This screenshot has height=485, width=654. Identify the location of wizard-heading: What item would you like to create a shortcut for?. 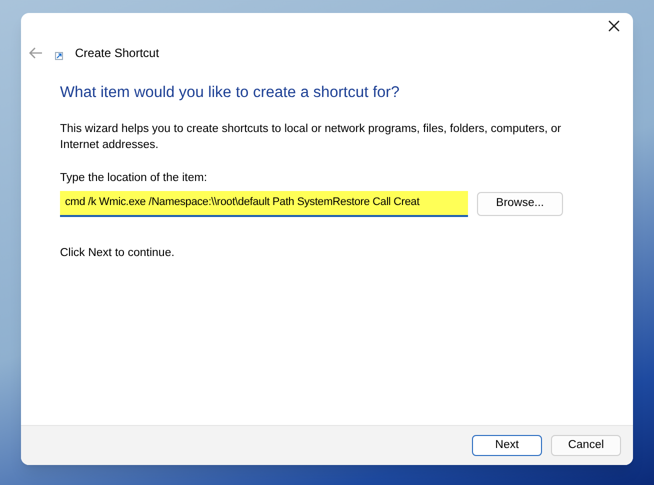
(230, 93).